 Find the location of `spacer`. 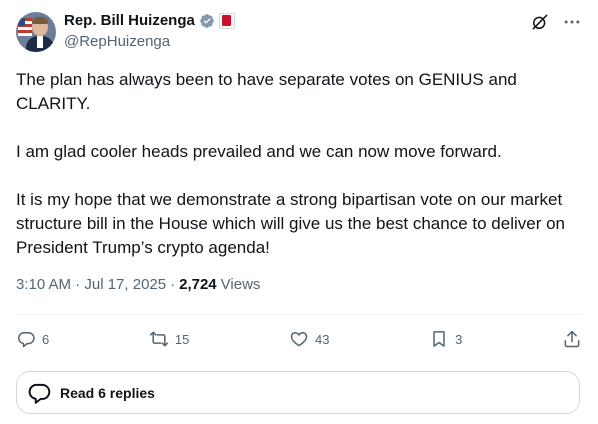

spacer is located at coordinates (299, 363).